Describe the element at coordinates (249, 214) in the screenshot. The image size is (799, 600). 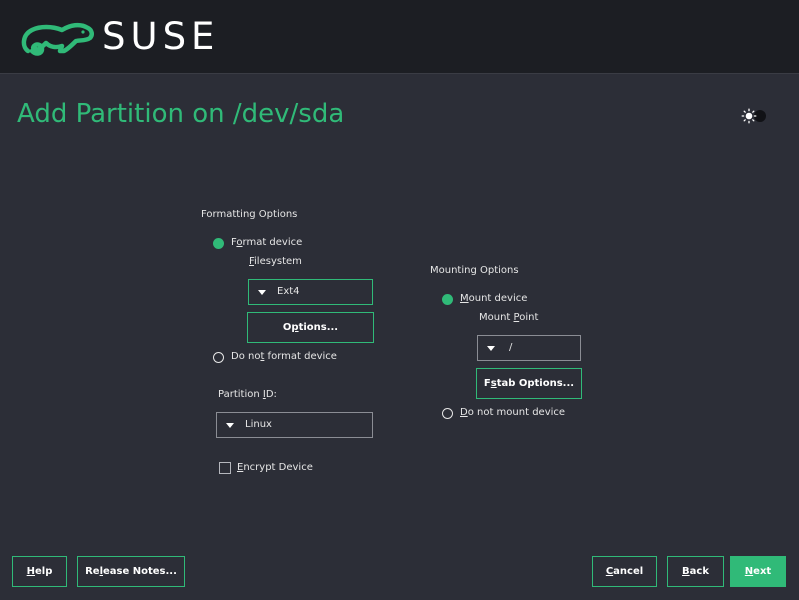
I see `formatting-options-label: Formatting Options` at that location.